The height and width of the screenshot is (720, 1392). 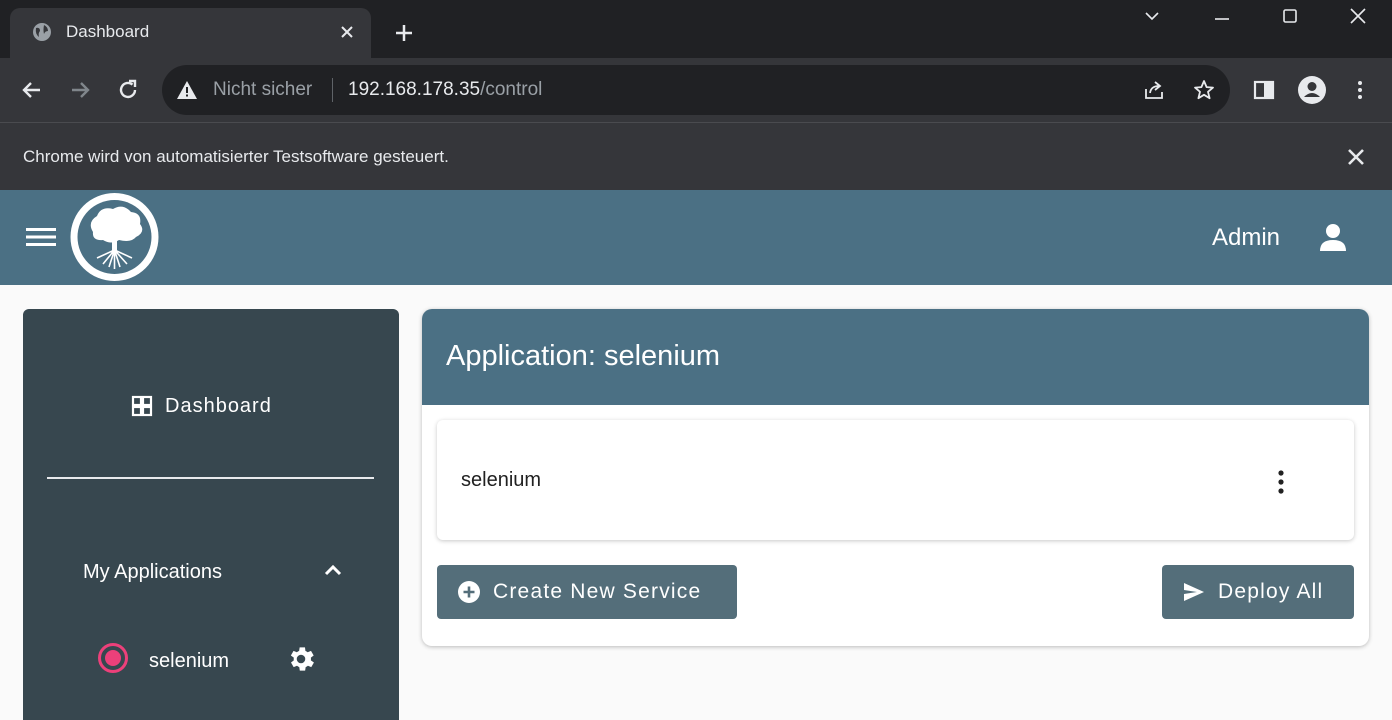 I want to click on new-tab-button, so click(x=404, y=33).